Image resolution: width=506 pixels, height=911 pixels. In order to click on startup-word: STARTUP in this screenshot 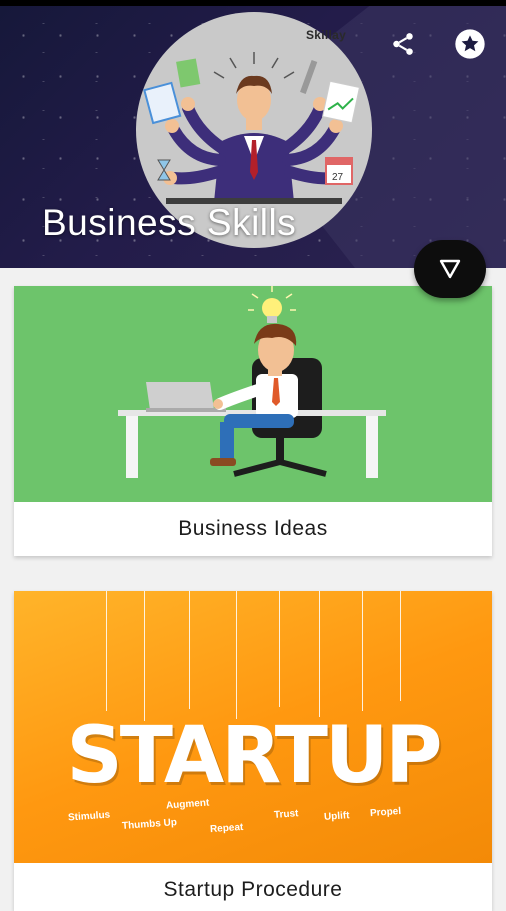, I will do `click(254, 756)`.